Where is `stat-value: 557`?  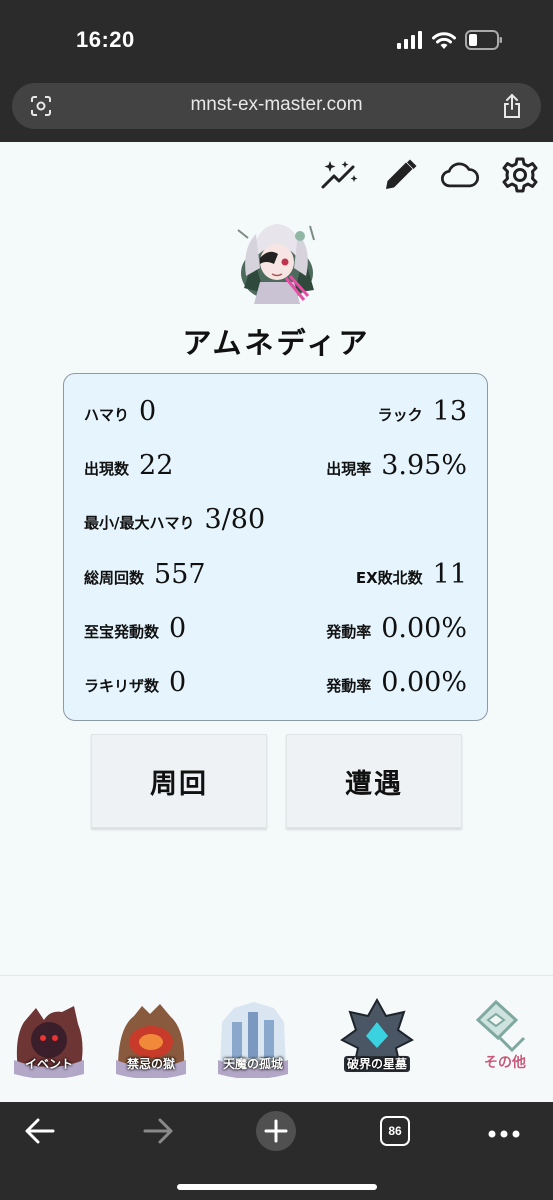 stat-value: 557 is located at coordinates (180, 574).